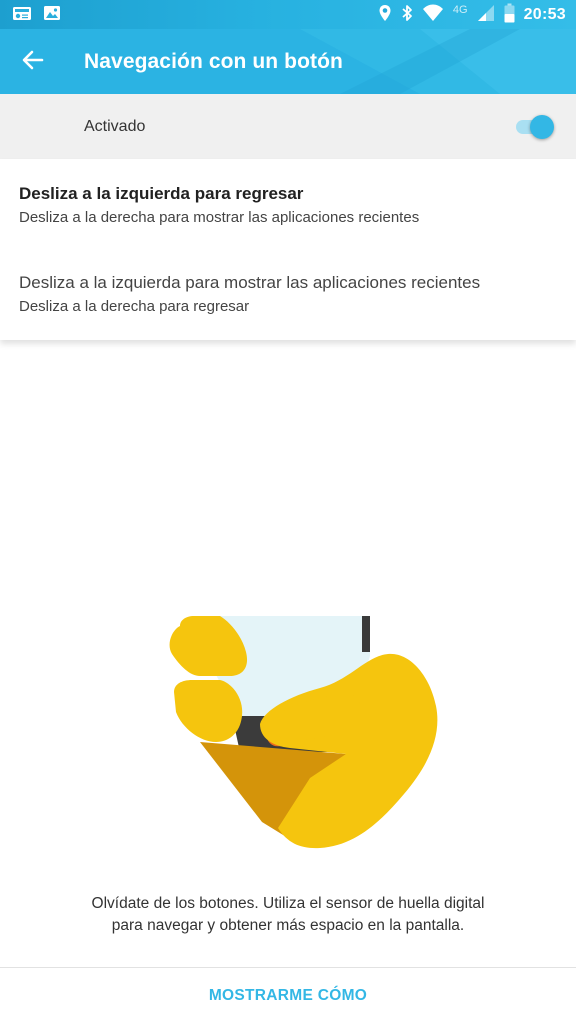 The image size is (576, 1024). What do you see at coordinates (385, 15) in the screenshot?
I see `location-icon` at bounding box center [385, 15].